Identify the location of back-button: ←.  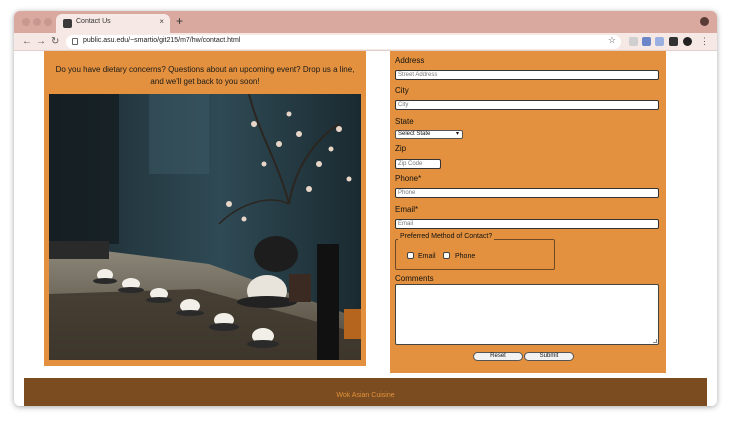
(27, 41).